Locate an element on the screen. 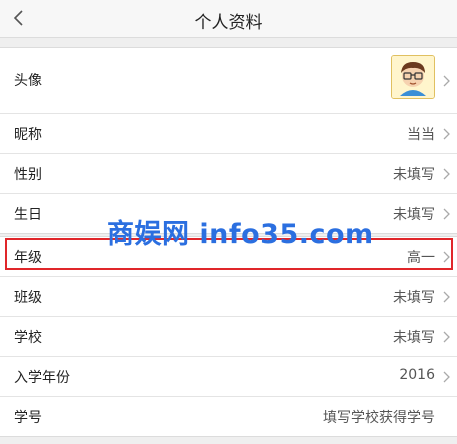 This screenshot has height=444, width=457. nickname-row: 昵称 当当 is located at coordinates (228, 134).